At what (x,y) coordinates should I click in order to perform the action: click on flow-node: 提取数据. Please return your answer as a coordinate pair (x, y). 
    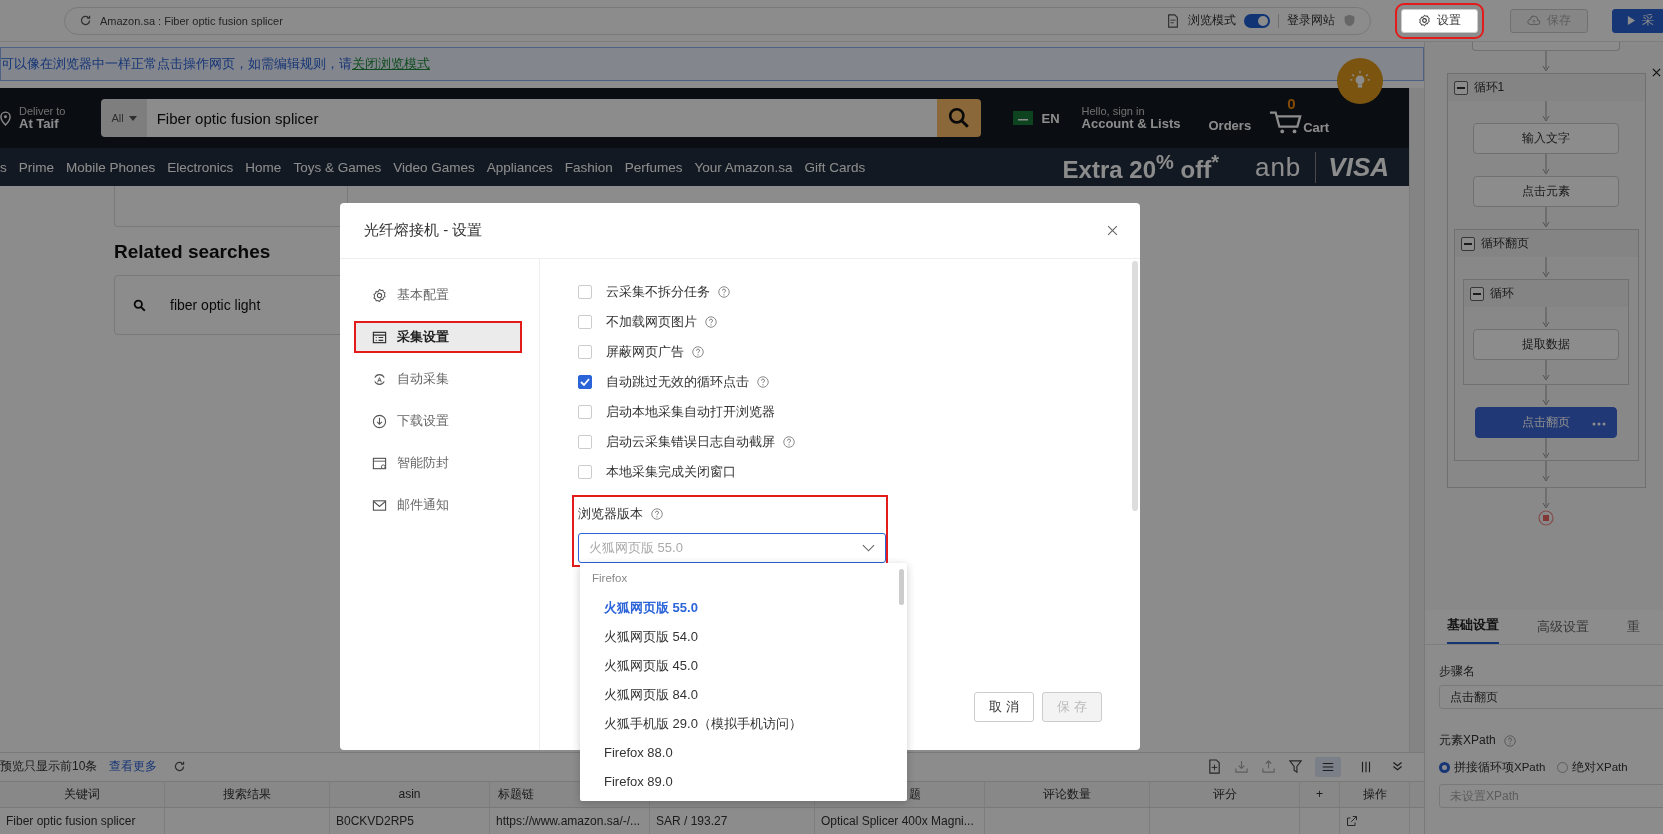
    Looking at the image, I should click on (1546, 344).